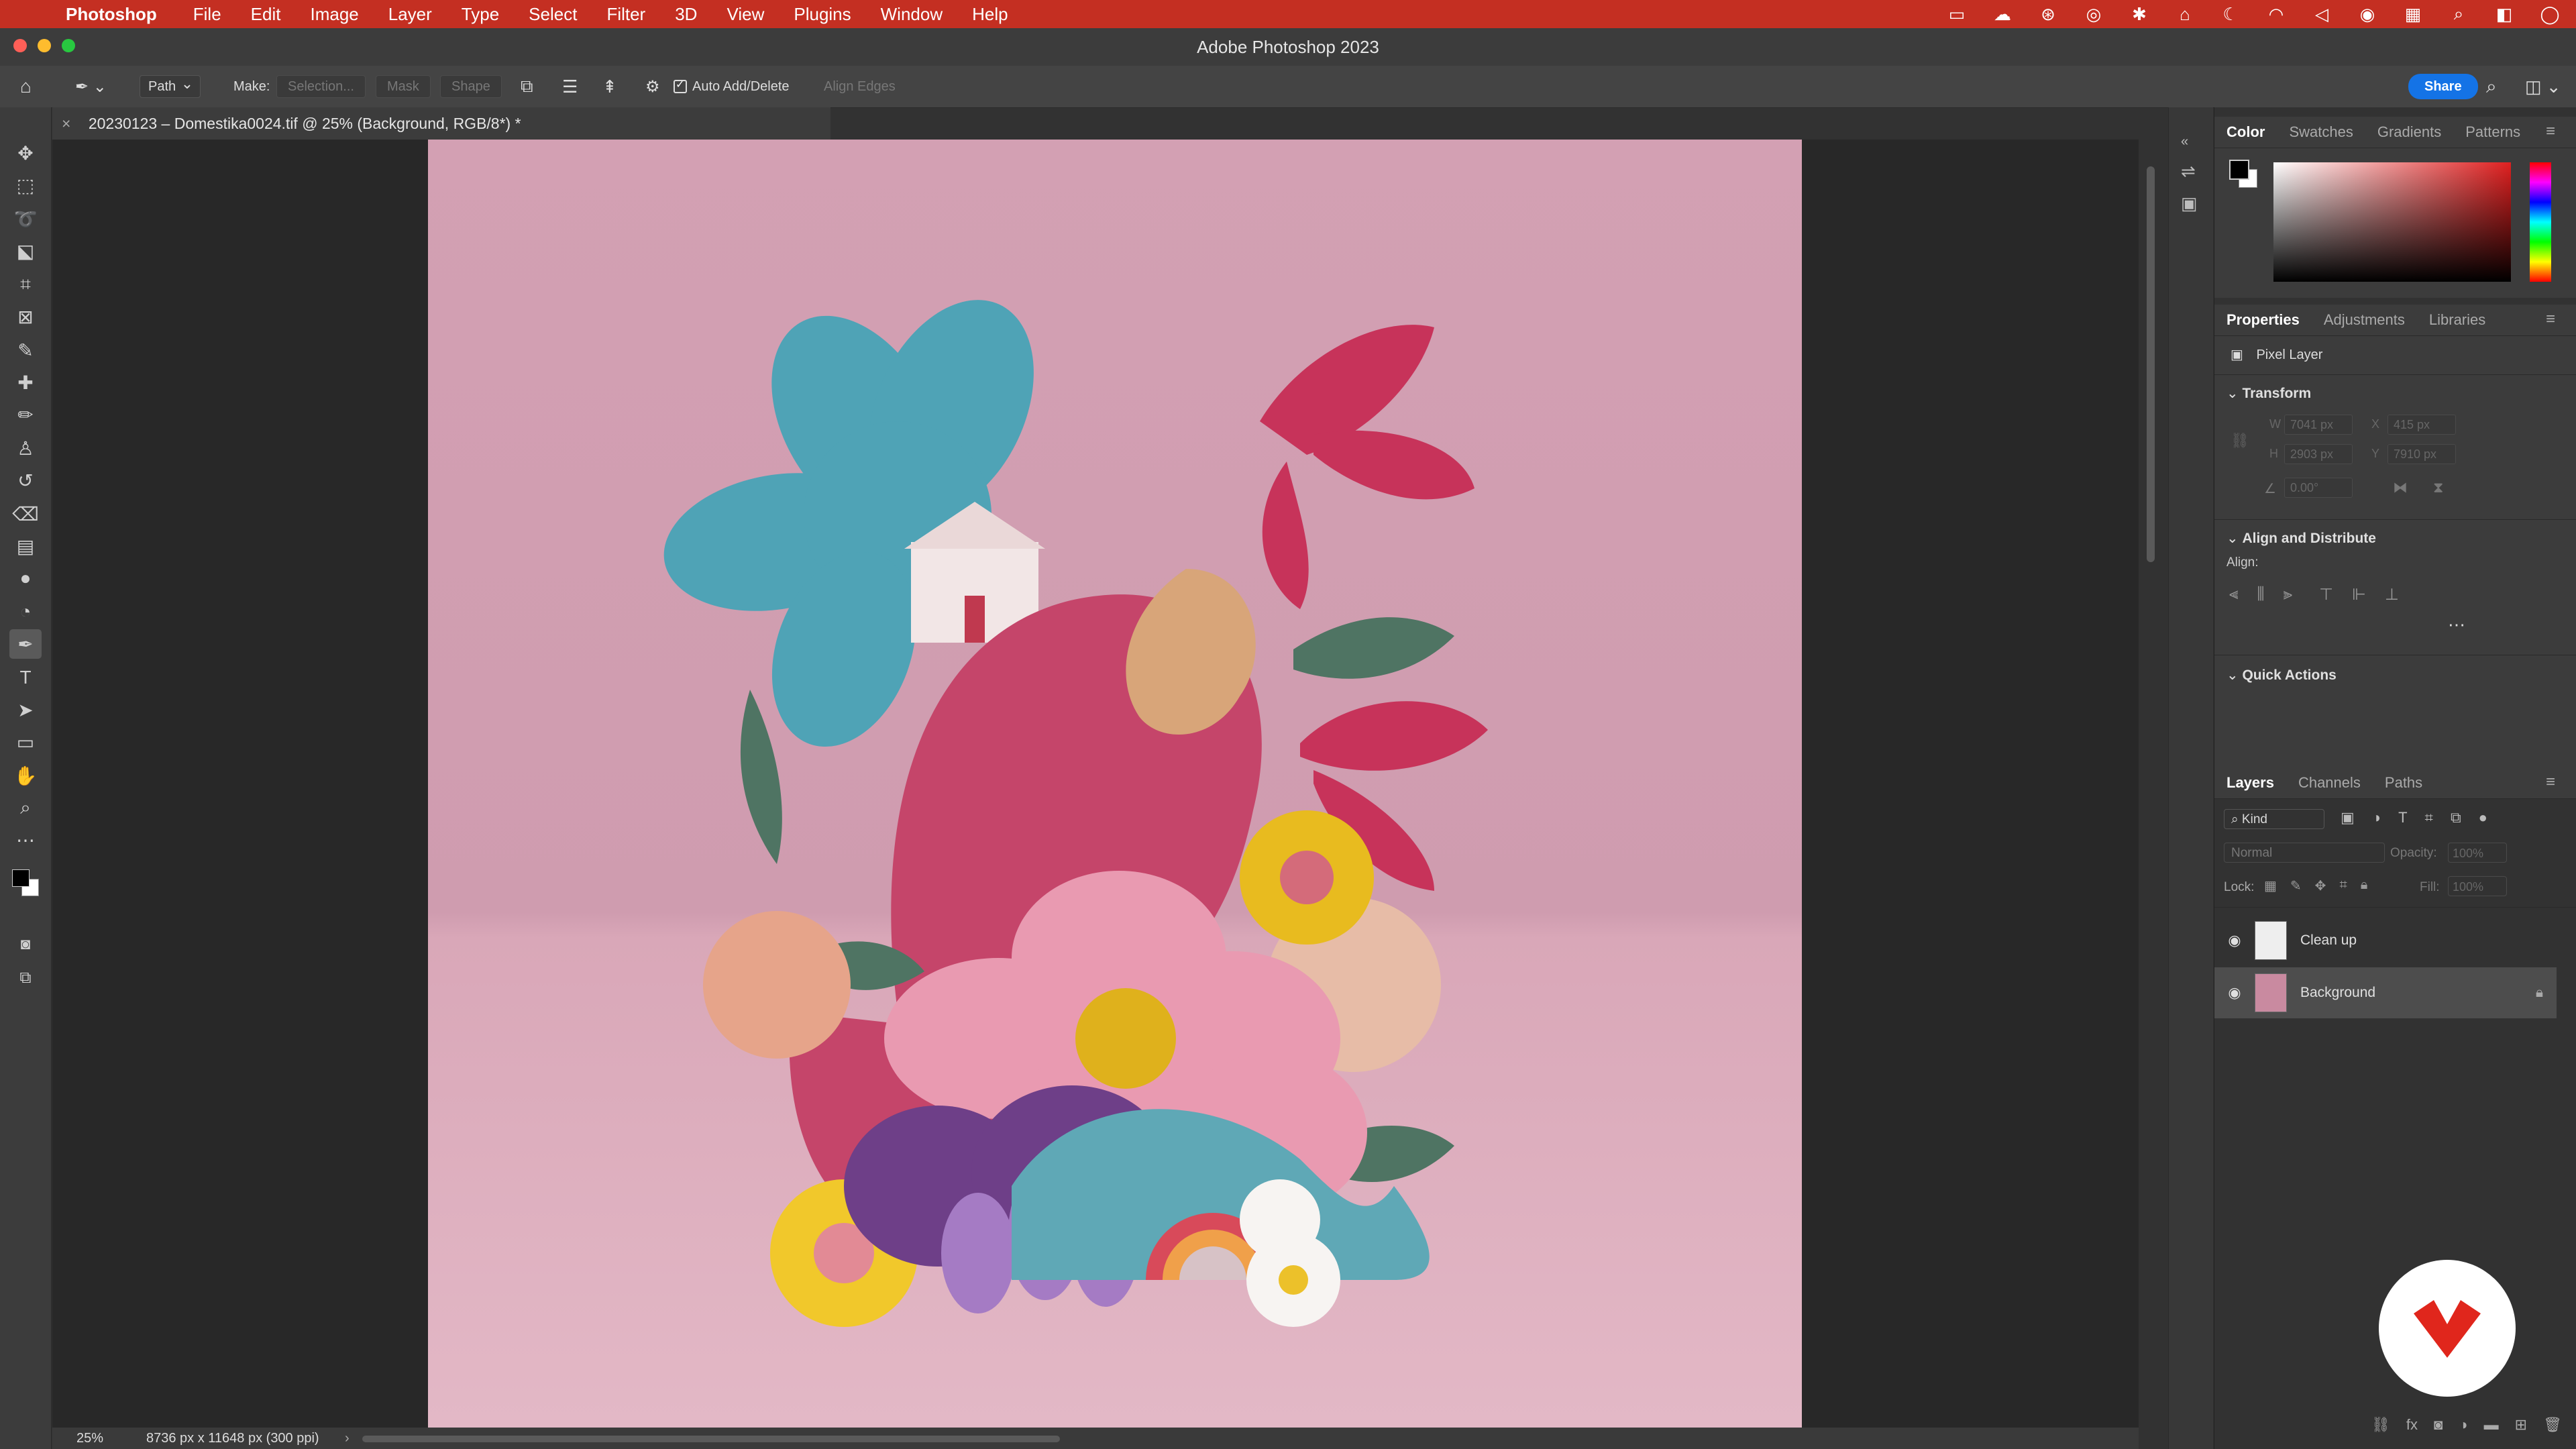 The height and width of the screenshot is (1449, 2576). Describe the element at coordinates (2402, 817) in the screenshot. I see `type-filter-icon: T` at that location.